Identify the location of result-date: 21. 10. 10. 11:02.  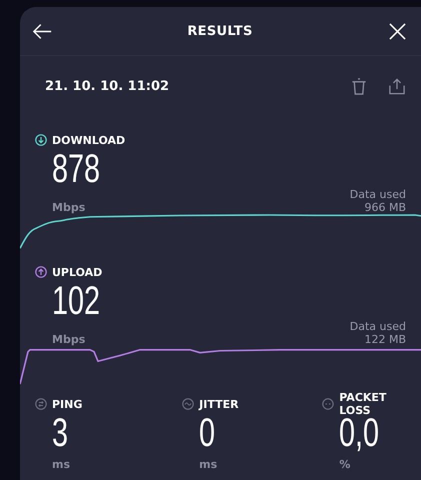
(107, 86).